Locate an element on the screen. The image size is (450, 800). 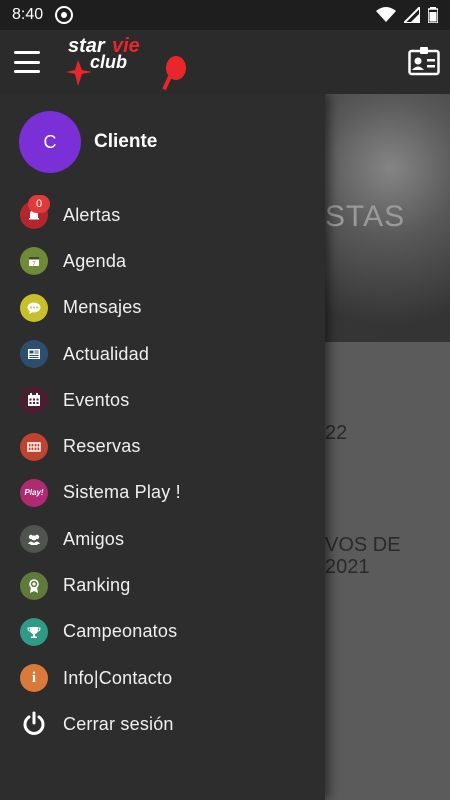
drawer-item-label: Campeonatos is located at coordinates (120, 631).